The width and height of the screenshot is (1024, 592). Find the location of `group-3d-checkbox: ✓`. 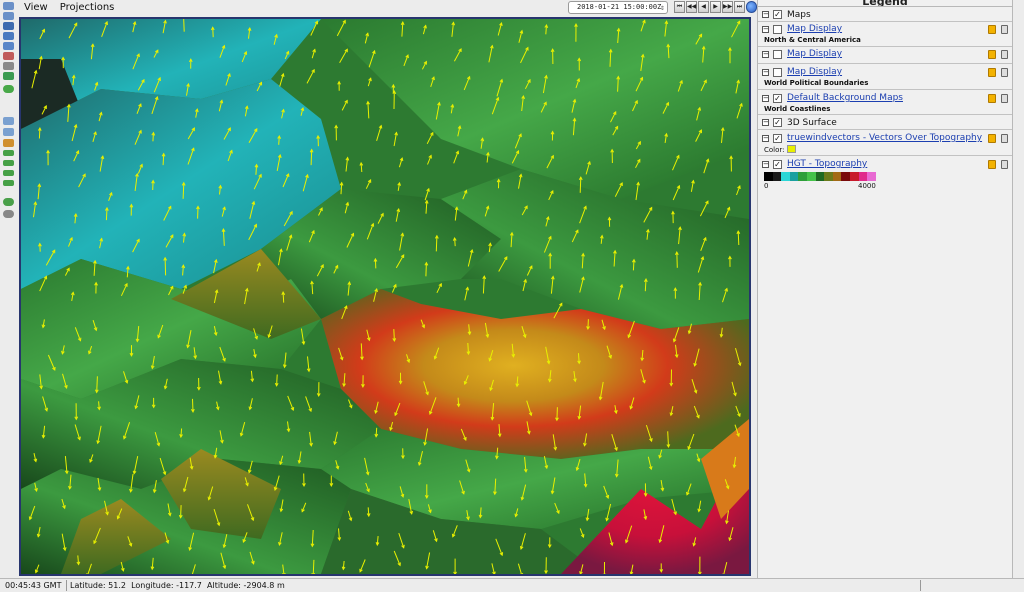

group-3d-checkbox: ✓ is located at coordinates (777, 122).